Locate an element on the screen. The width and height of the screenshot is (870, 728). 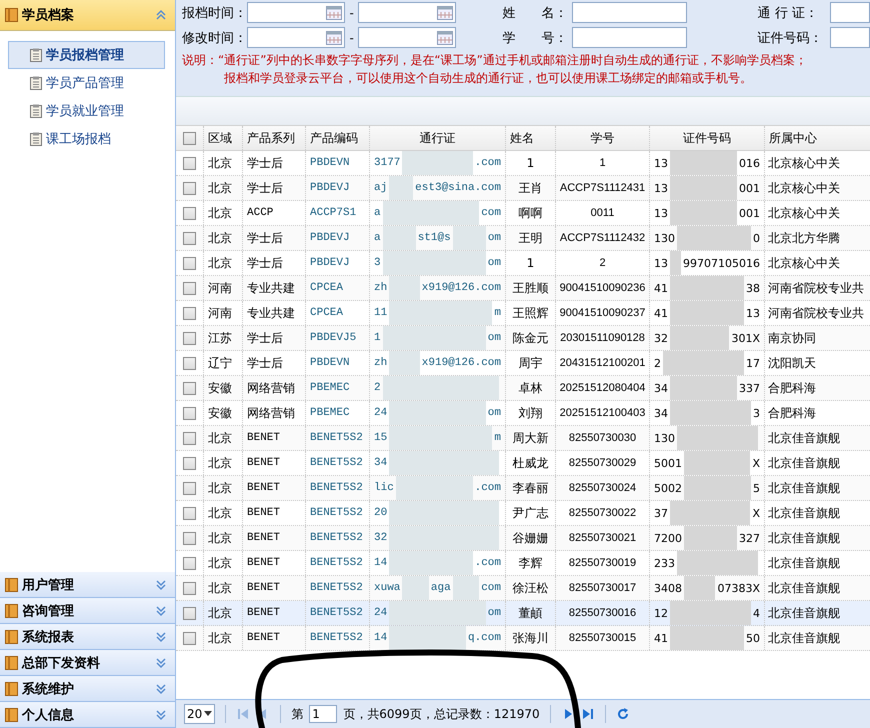
nav-item: 学员产品管理 is located at coordinates (86, 83).